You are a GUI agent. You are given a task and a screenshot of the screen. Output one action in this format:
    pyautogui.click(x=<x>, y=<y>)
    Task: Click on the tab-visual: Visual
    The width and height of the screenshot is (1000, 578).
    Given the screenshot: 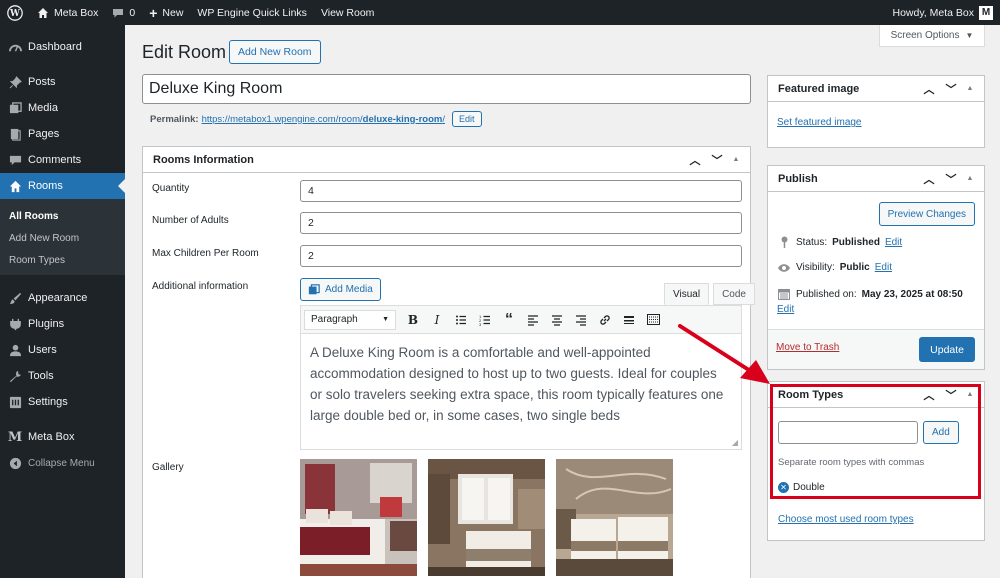 What is the action you would take?
    pyautogui.click(x=687, y=294)
    